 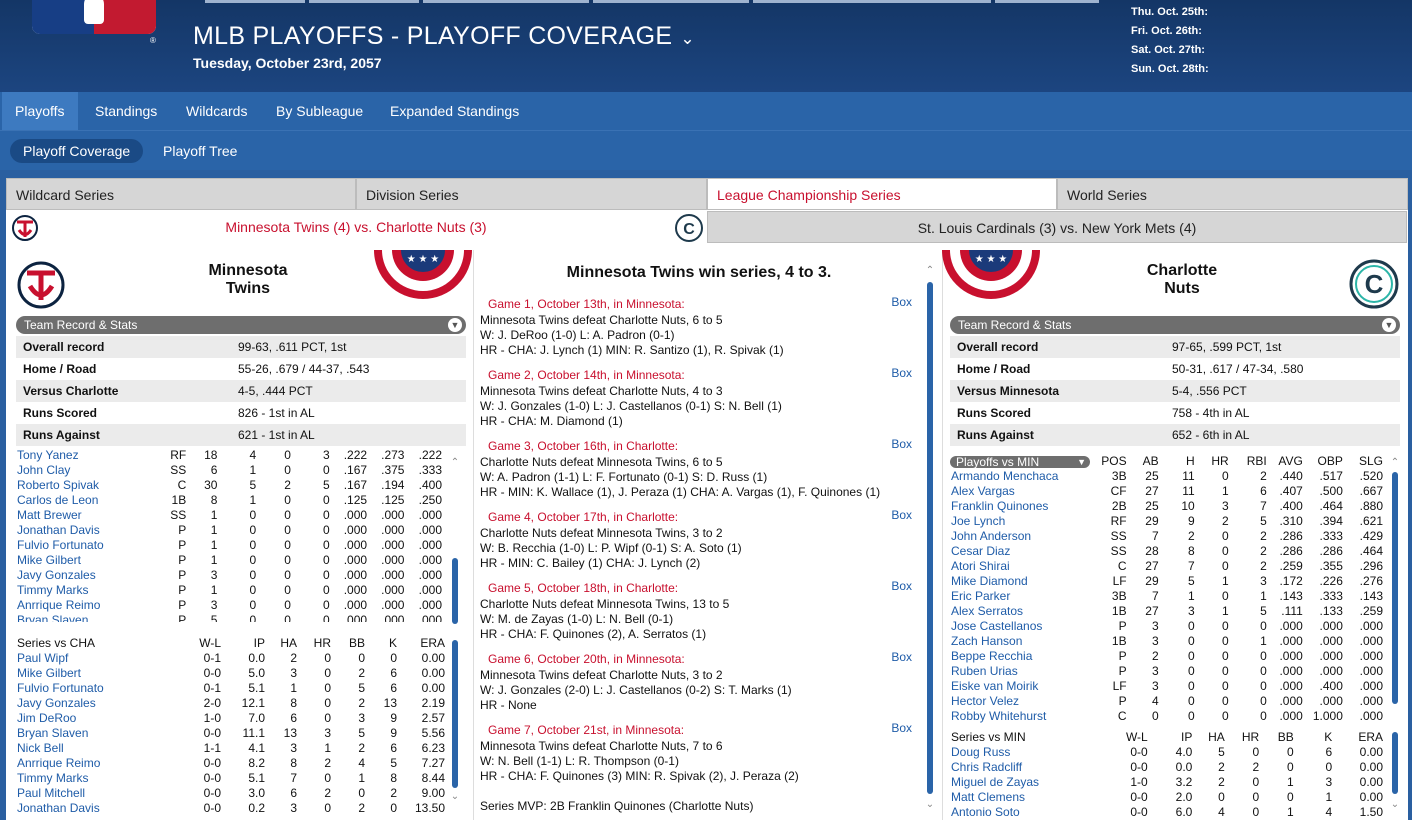 What do you see at coordinates (1167, 716) in the screenshot?
I see `table-row: Robby Whitehurst C 0 0 0 0 .000 1.000 .000` at bounding box center [1167, 716].